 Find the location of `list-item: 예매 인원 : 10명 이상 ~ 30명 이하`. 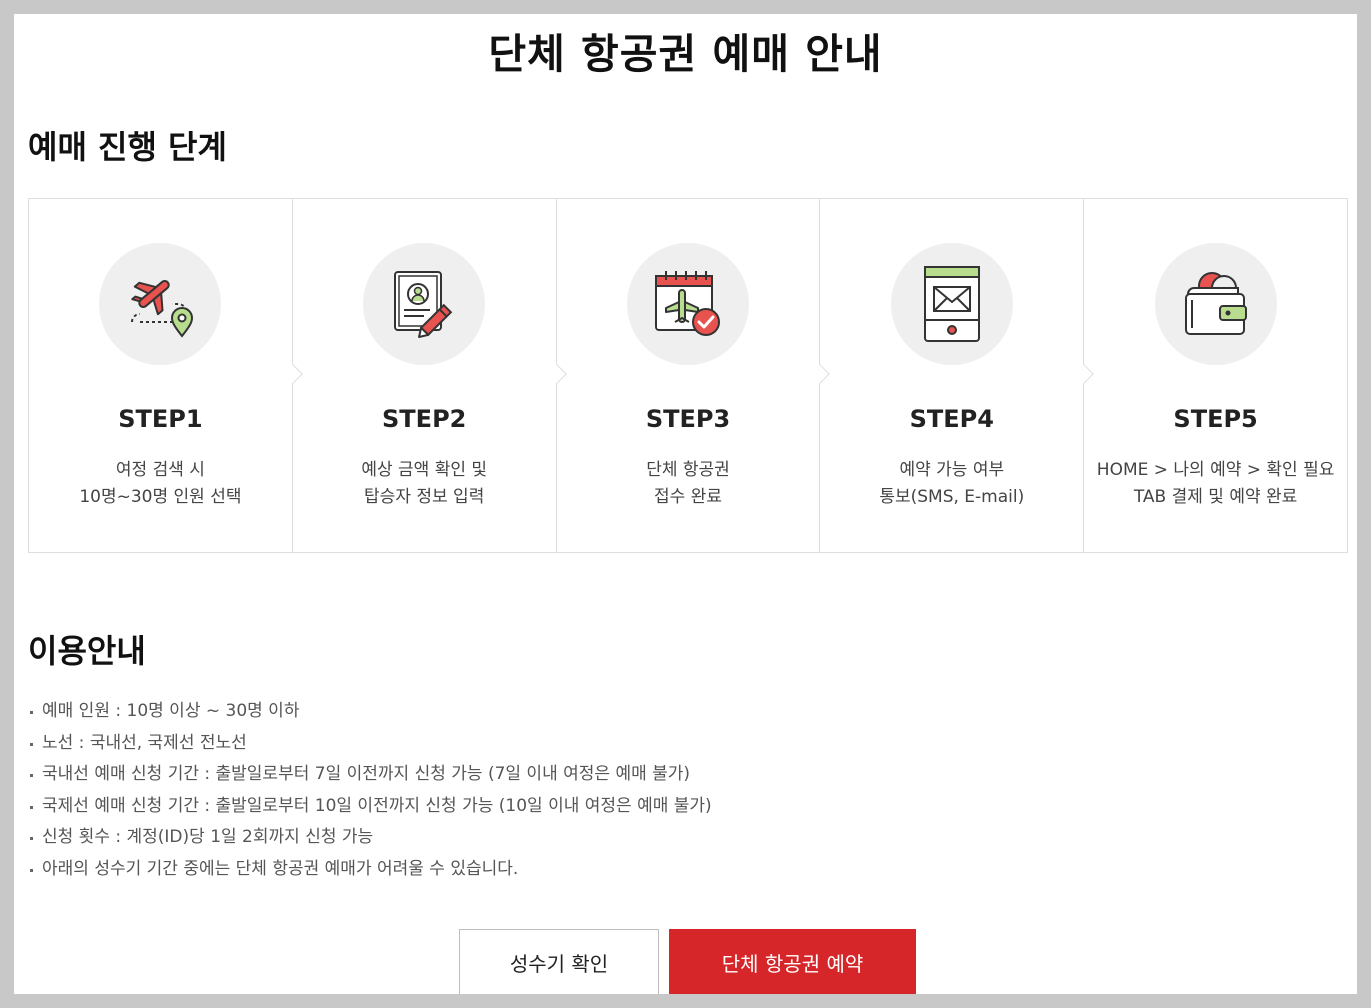

list-item: 예매 인원 : 10명 이상 ~ 30명 이하 is located at coordinates (370, 712).